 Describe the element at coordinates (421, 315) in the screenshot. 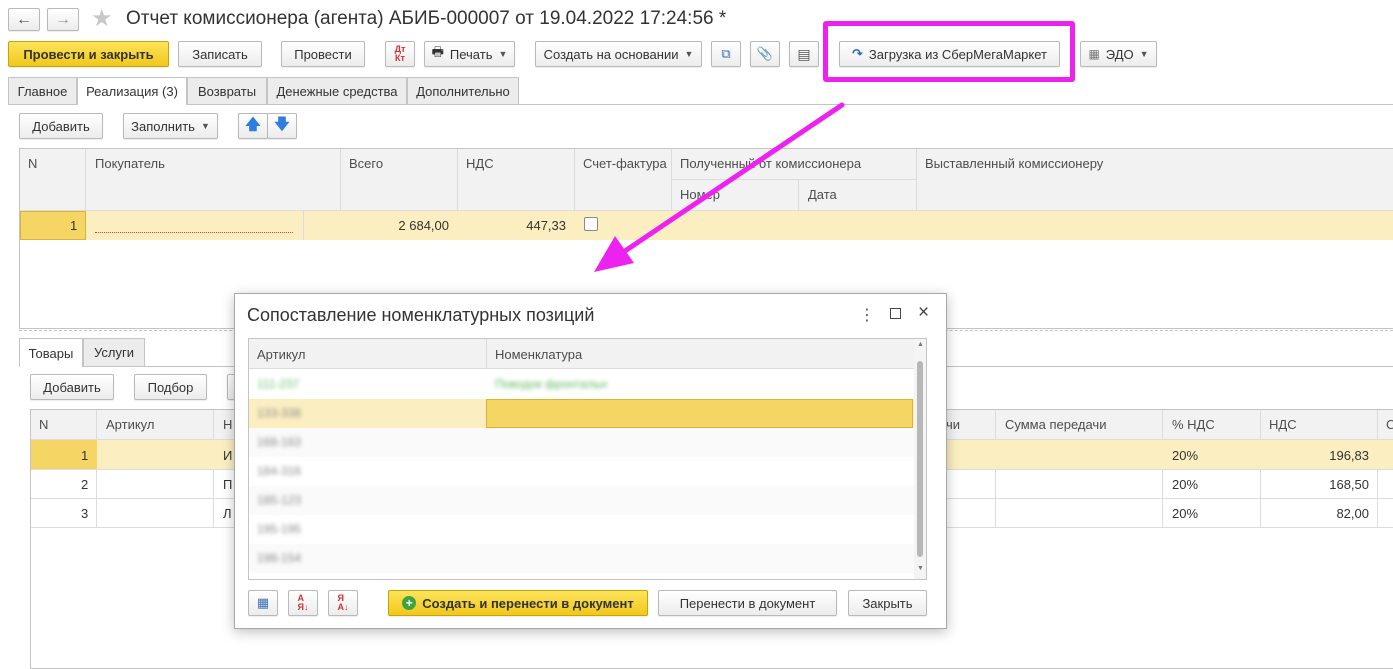

I see `dialog-title: Сопоставление номенклатурных позиций` at that location.